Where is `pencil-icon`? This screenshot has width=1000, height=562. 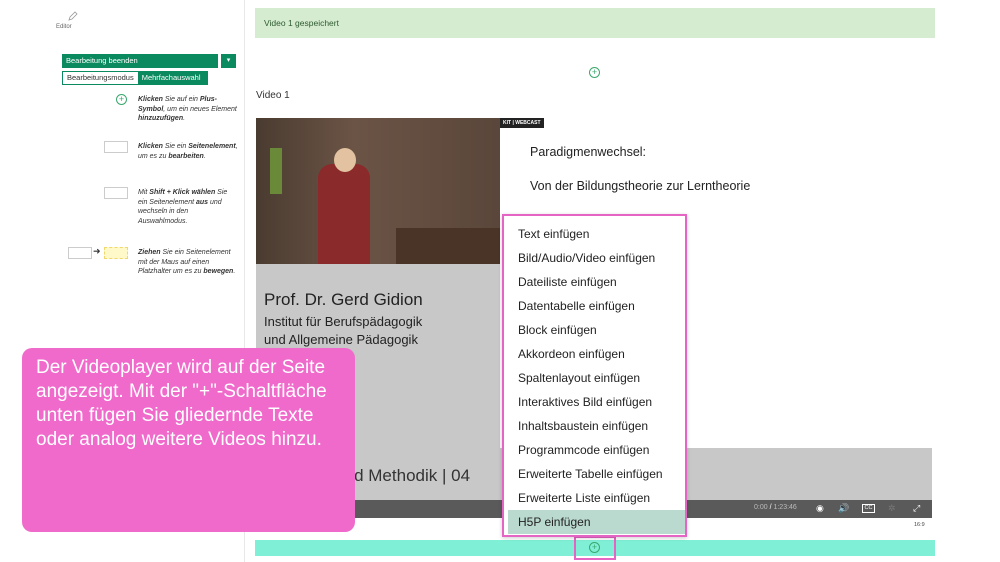
pencil-icon is located at coordinates (73, 17).